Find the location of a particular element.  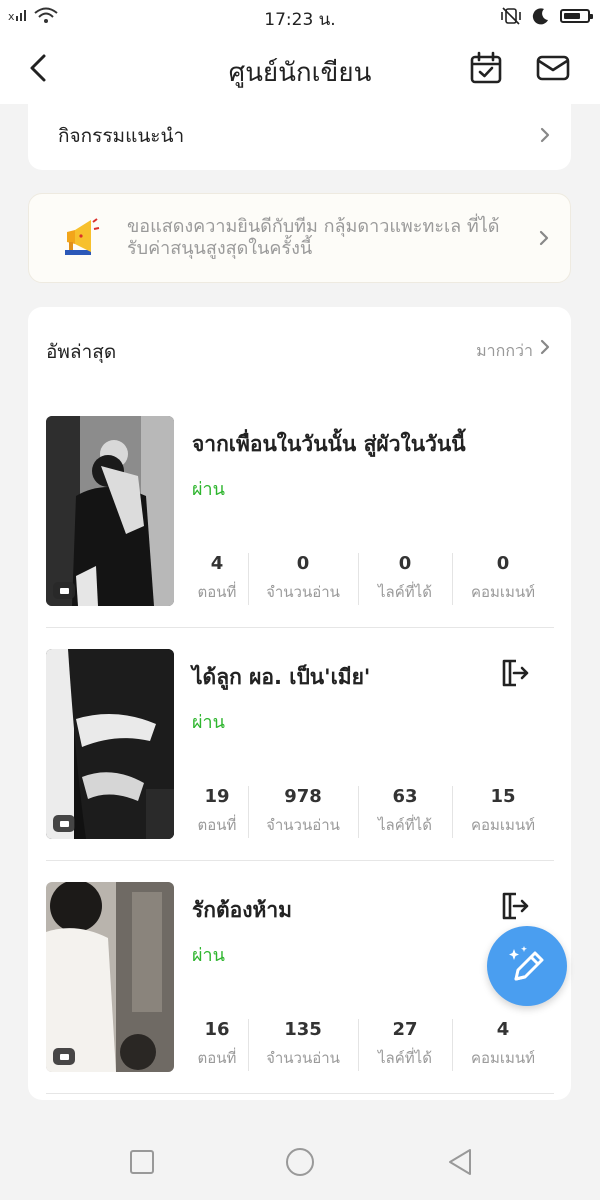

battery-icon is located at coordinates (576, 16).